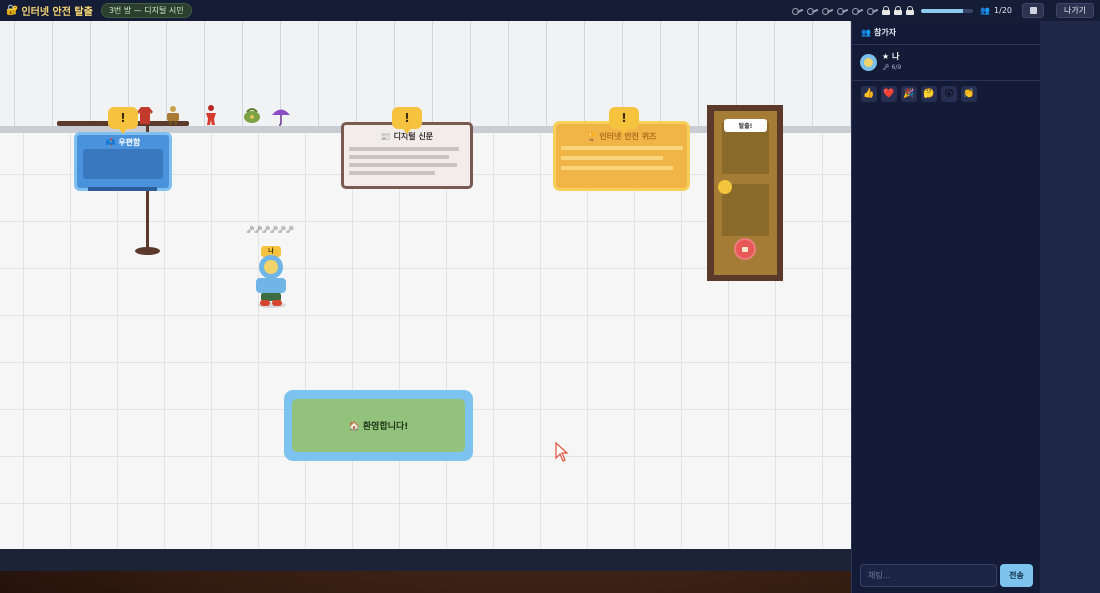 The image size is (1100, 593). I want to click on avatar, so click(868, 62).